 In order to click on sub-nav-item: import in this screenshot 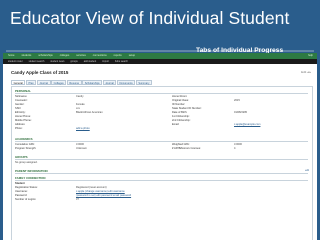, I will do `click(105, 61)`.